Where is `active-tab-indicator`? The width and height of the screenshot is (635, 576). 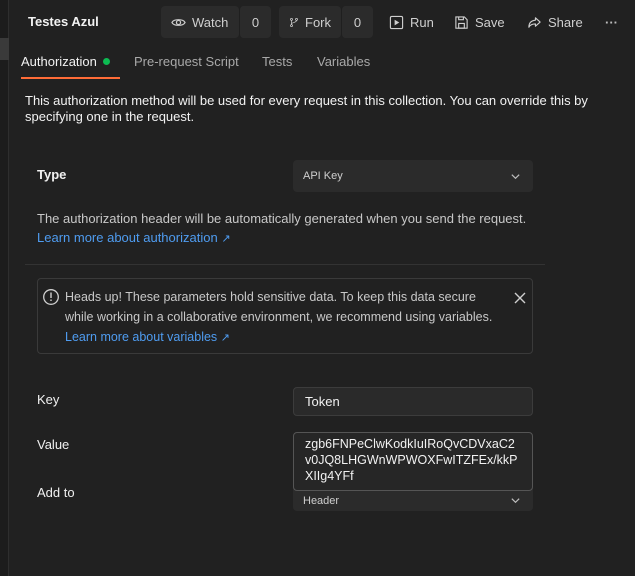
active-tab-indicator is located at coordinates (70, 78).